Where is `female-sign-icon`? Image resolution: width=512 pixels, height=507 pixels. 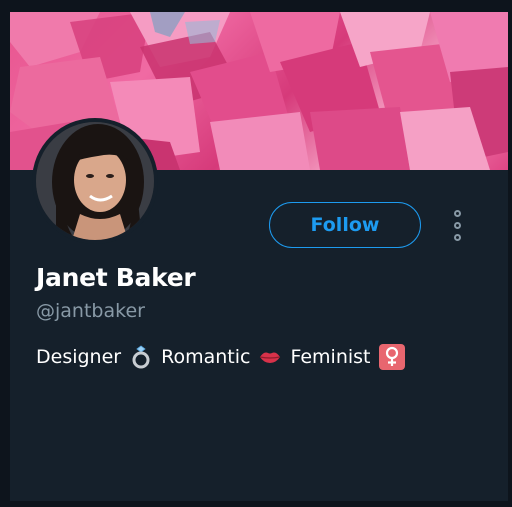 female-sign-icon is located at coordinates (391, 357).